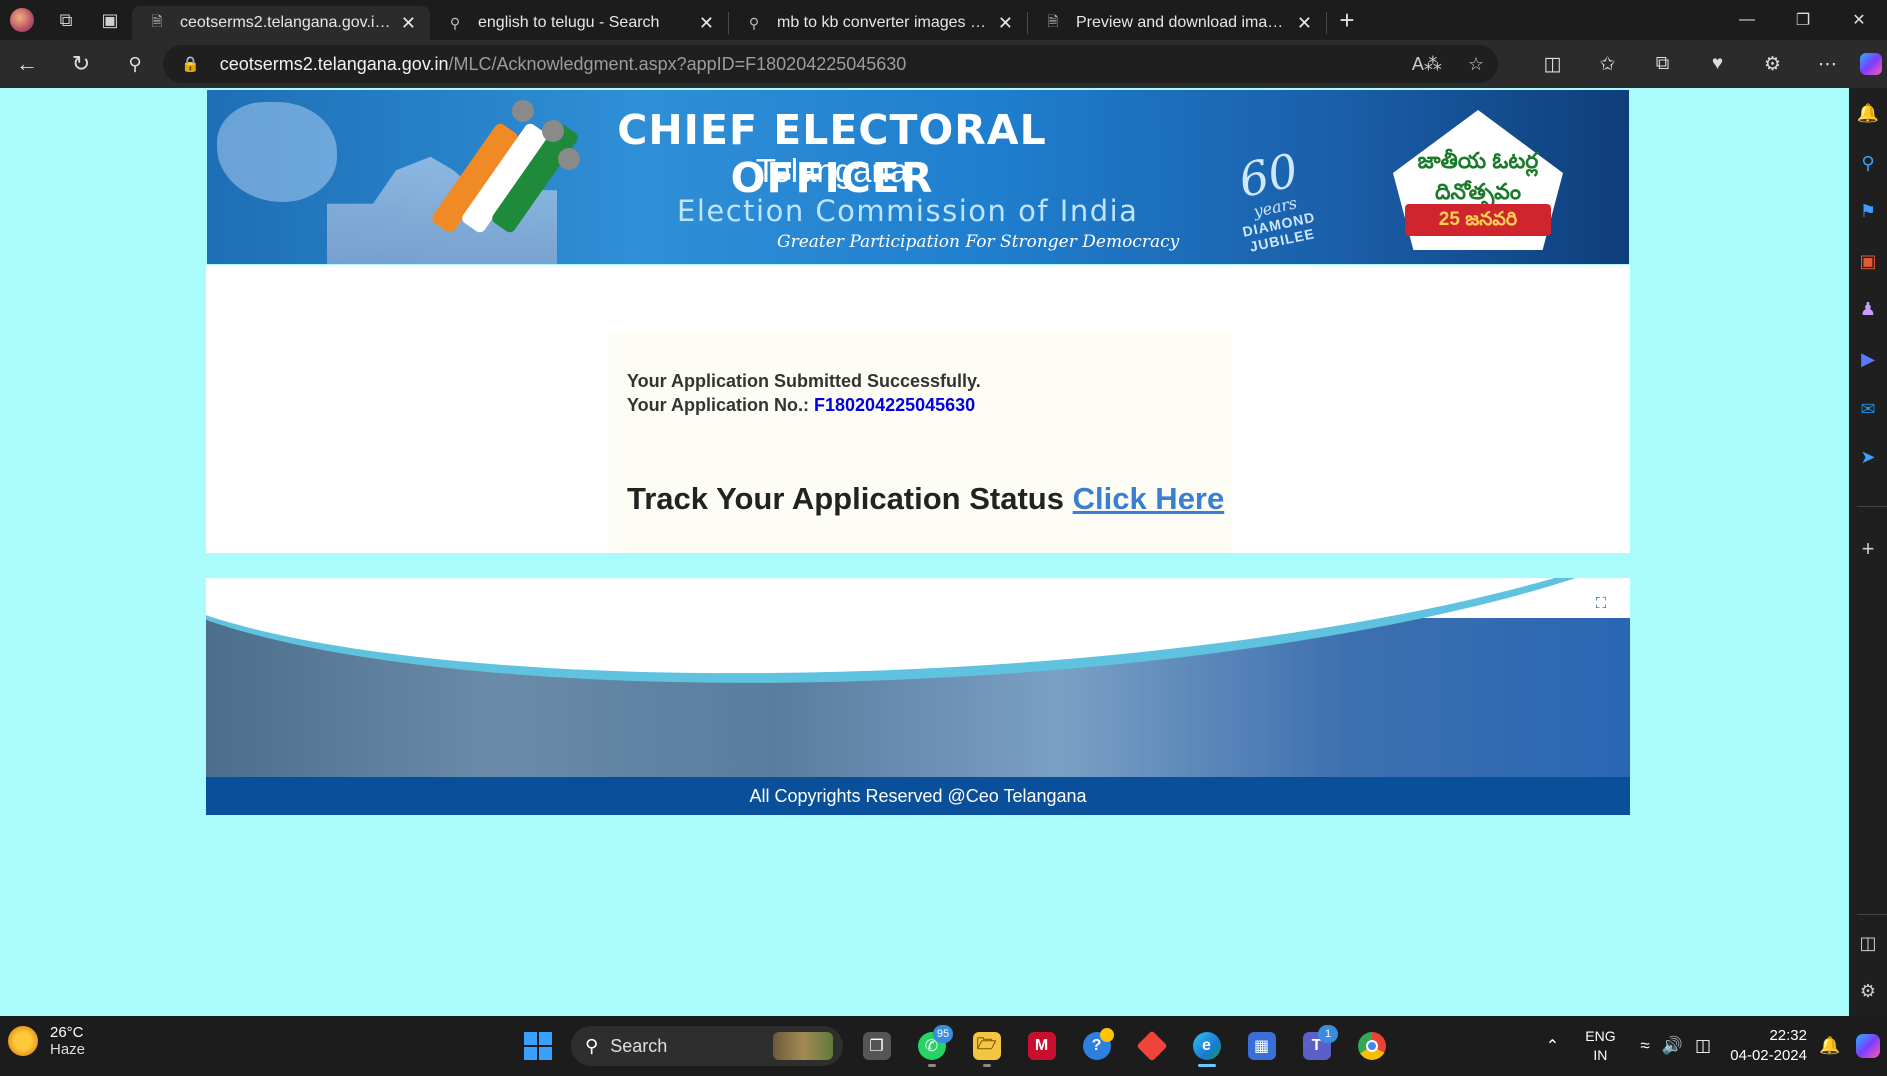 The image size is (1887, 1076). Describe the element at coordinates (1868, 549) in the screenshot. I see `add-sidebar-app-icon: +` at that location.